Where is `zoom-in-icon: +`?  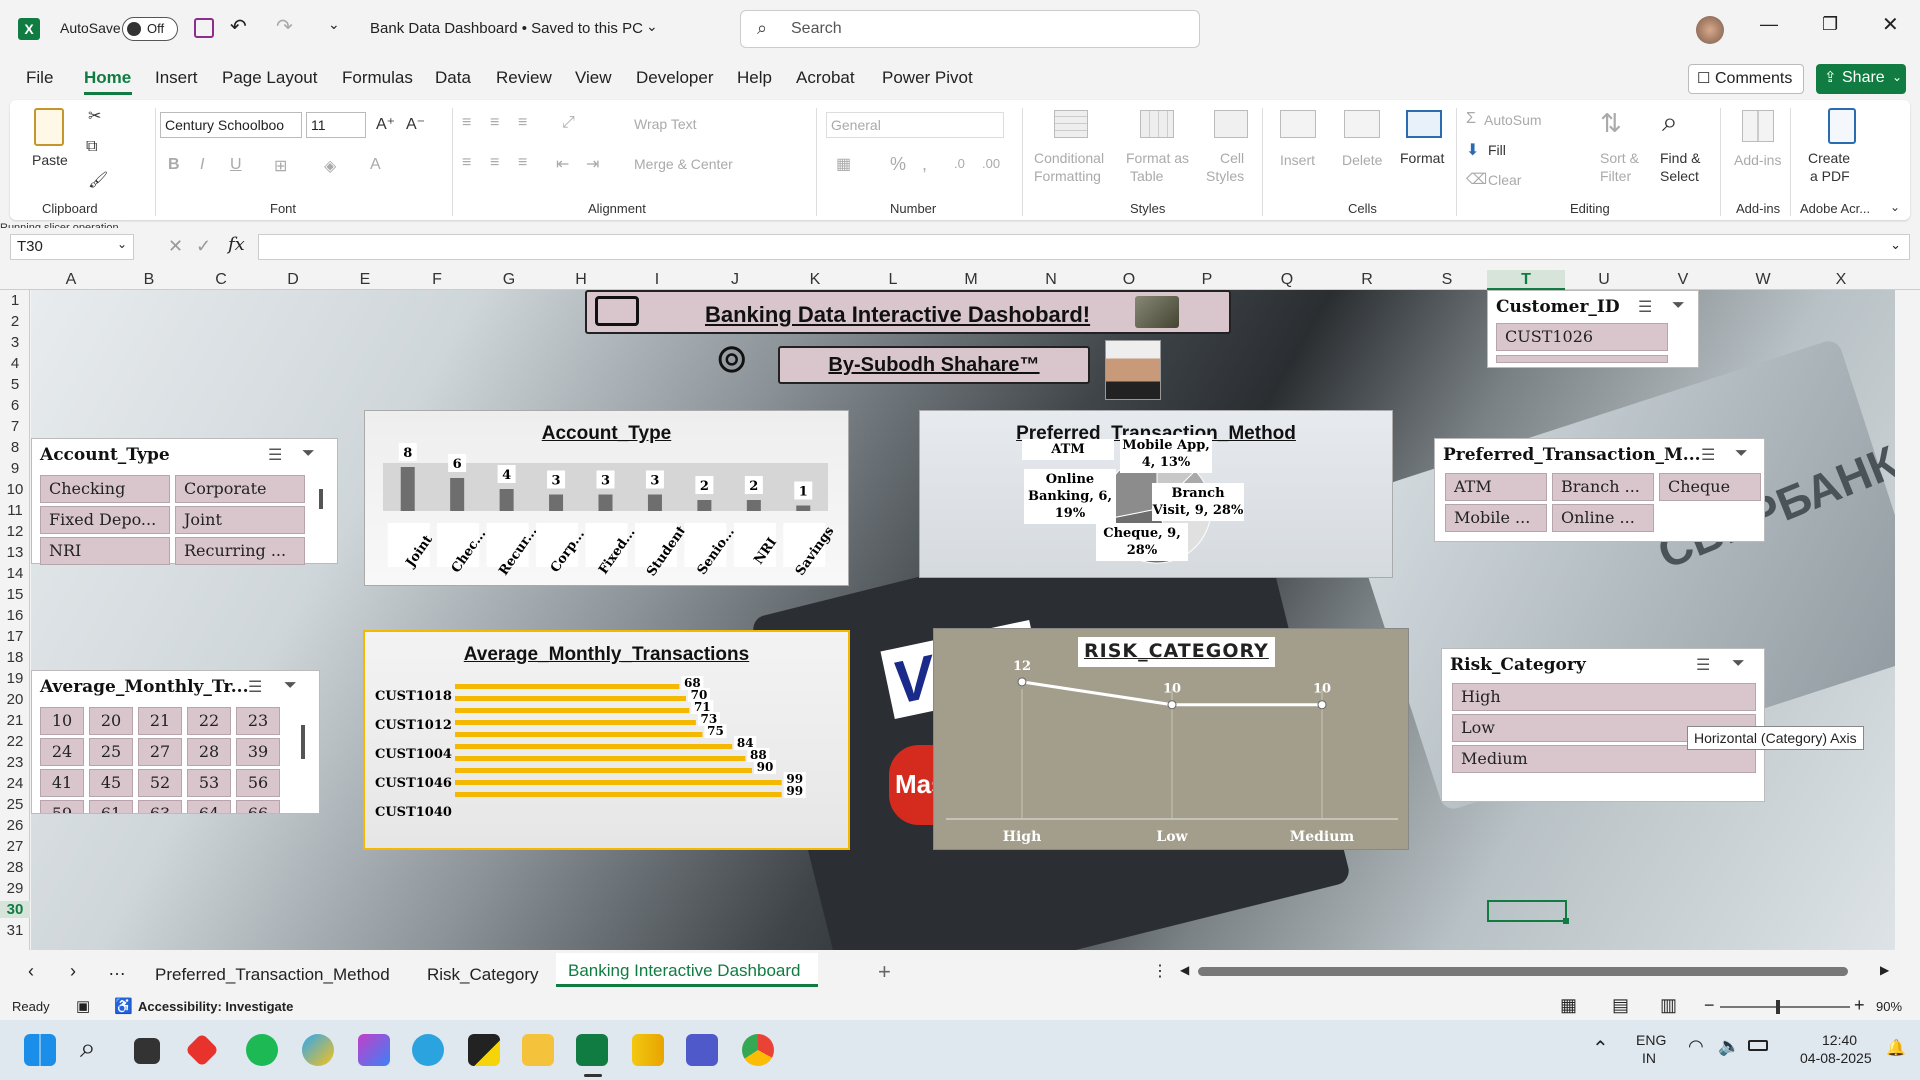 zoom-in-icon: + is located at coordinates (1859, 1005).